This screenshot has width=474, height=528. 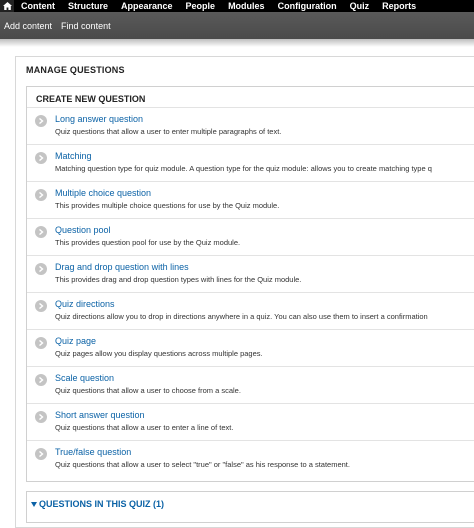 What do you see at coordinates (7, 6) in the screenshot?
I see `home-icon` at bounding box center [7, 6].